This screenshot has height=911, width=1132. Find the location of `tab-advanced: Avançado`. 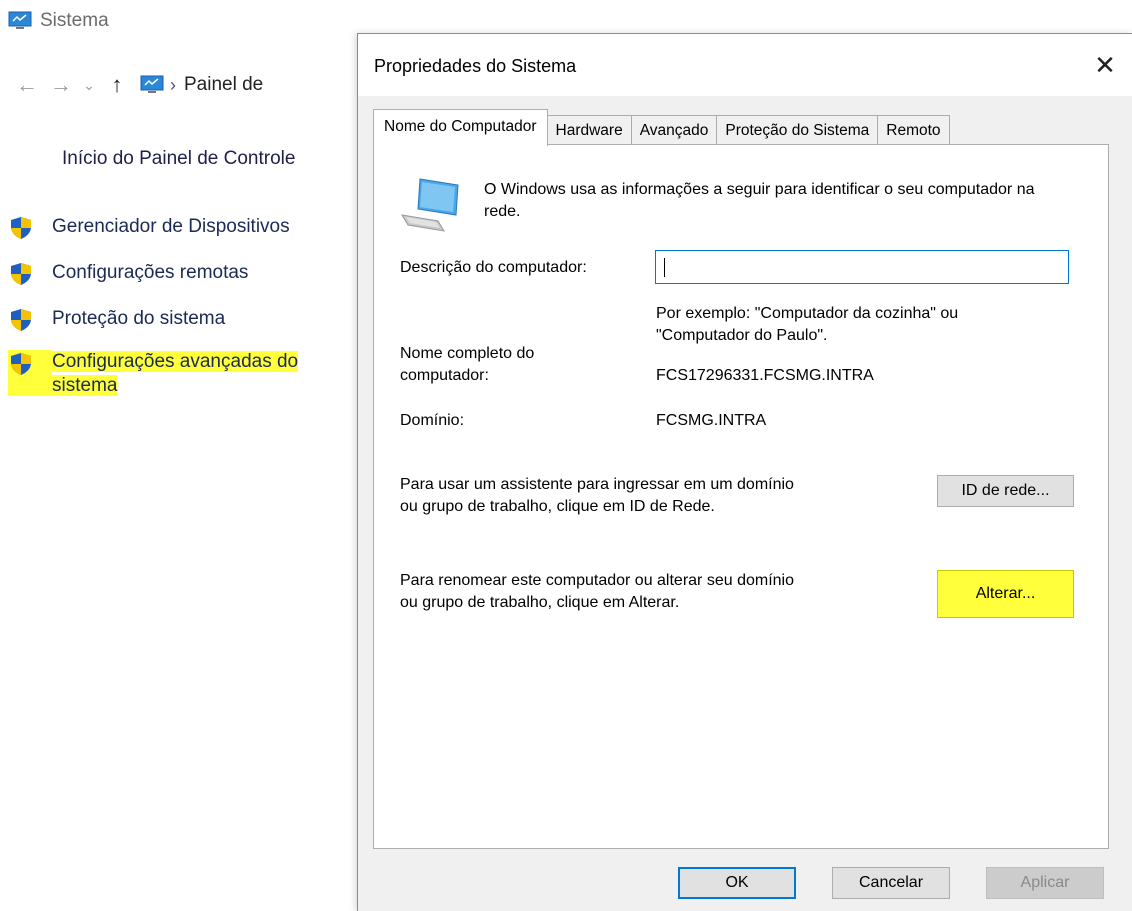

tab-advanced: Avançado is located at coordinates (674, 130).